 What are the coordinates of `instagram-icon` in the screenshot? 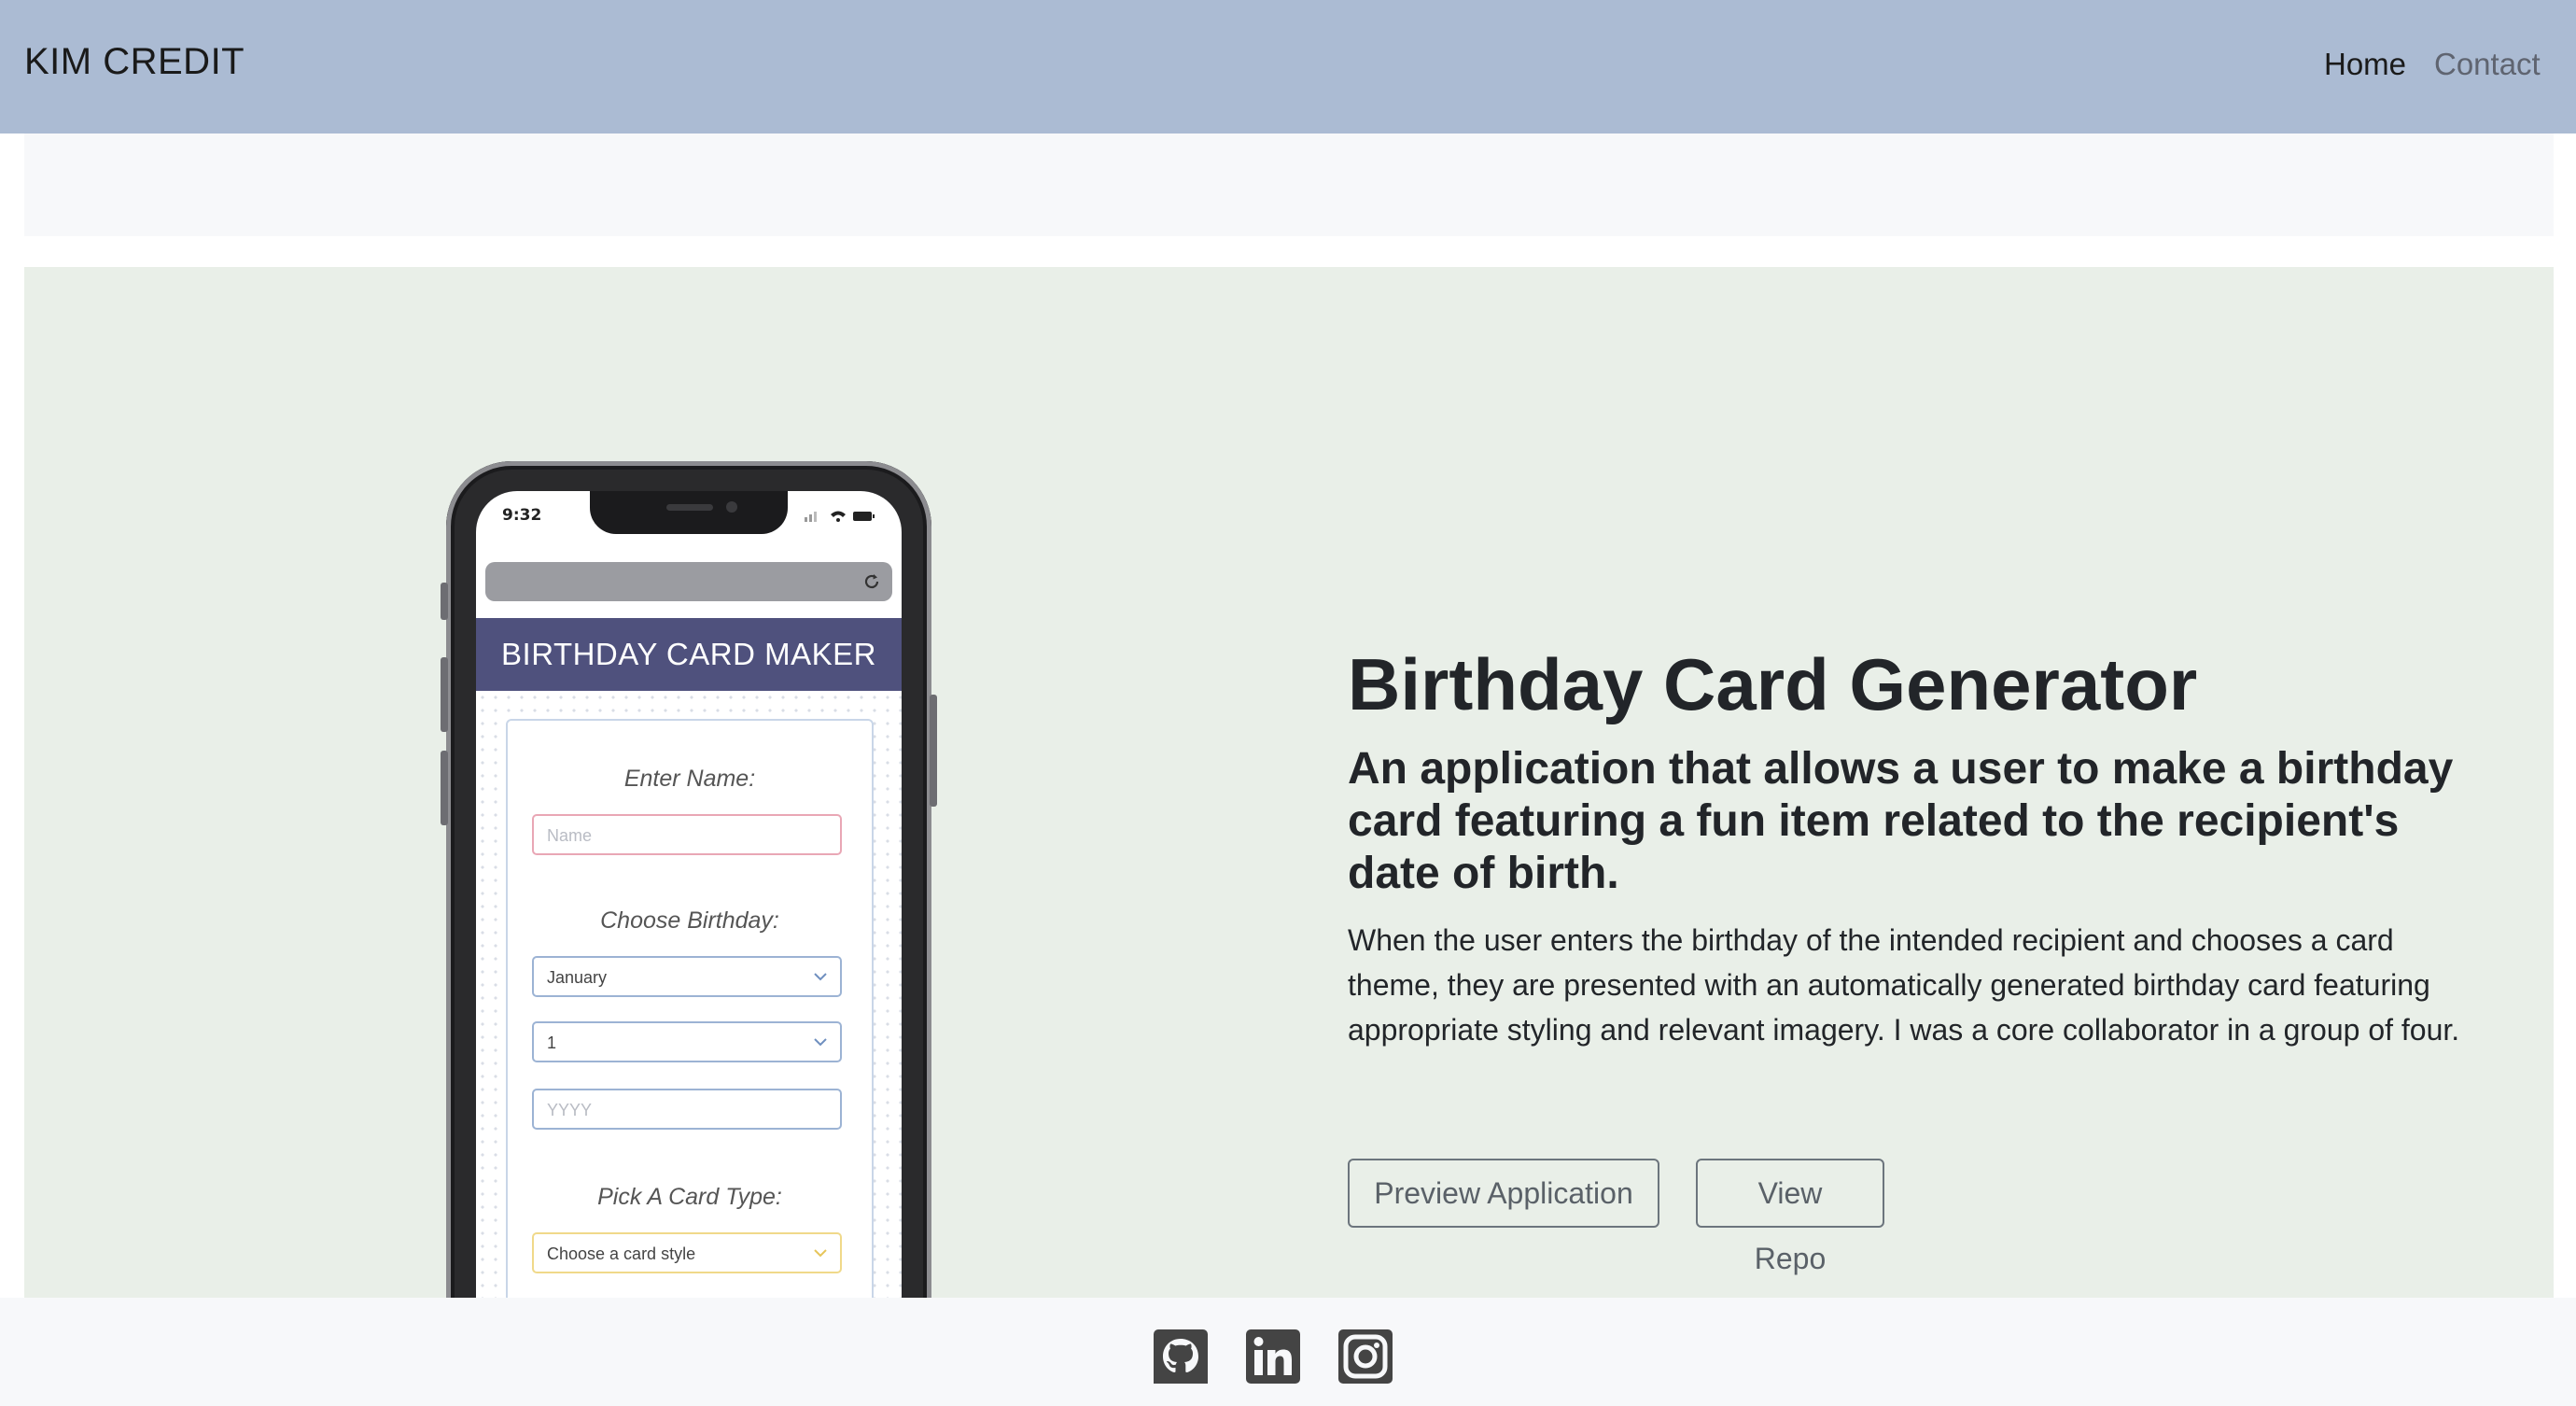 It's located at (1365, 1356).